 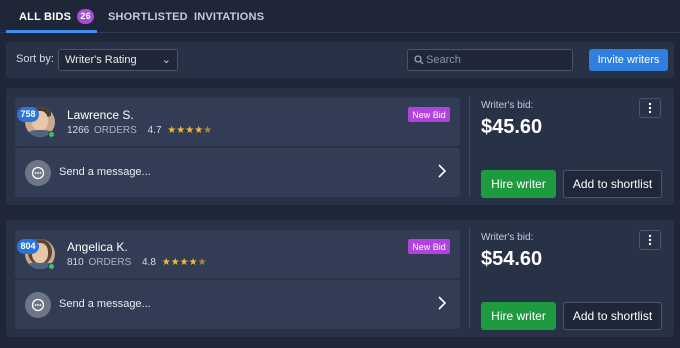 I want to click on tab-shortlisted-label: SHORTLISTED, so click(x=148, y=16).